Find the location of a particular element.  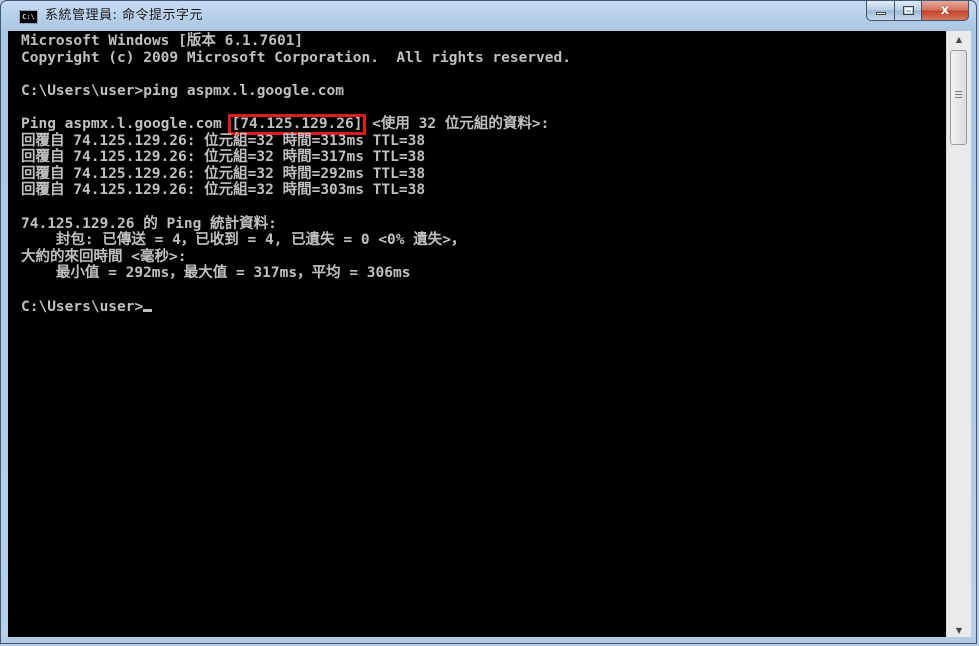

grip-icon is located at coordinates (958, 95).